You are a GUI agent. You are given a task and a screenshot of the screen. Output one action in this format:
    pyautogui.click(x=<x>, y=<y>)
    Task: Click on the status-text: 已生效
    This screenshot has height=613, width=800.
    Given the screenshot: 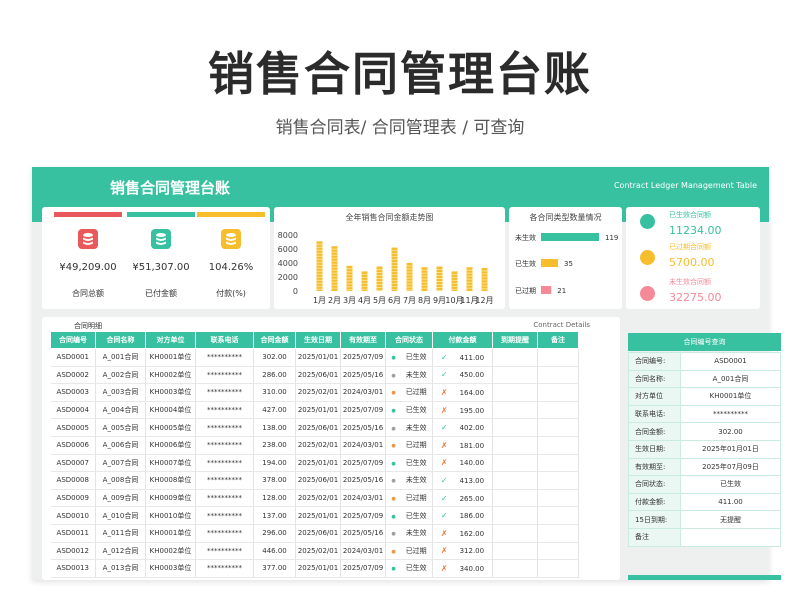 What is the action you would take?
    pyautogui.click(x=416, y=410)
    